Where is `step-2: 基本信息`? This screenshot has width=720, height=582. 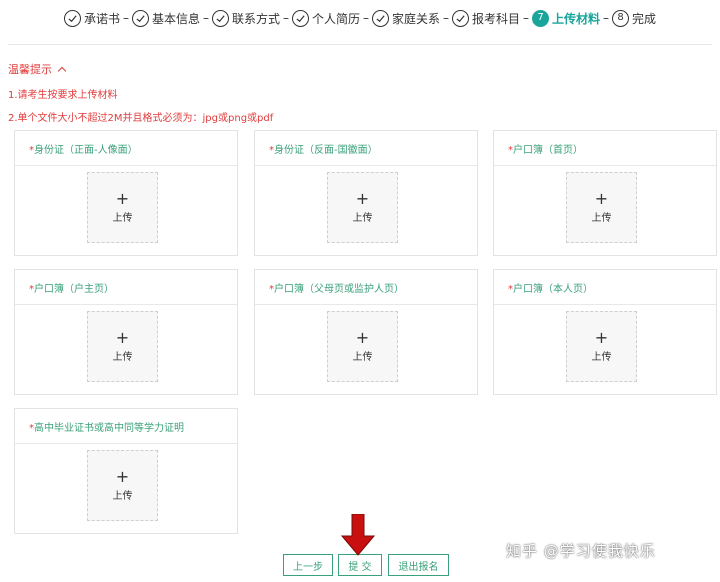 step-2: 基本信息 is located at coordinates (165, 18).